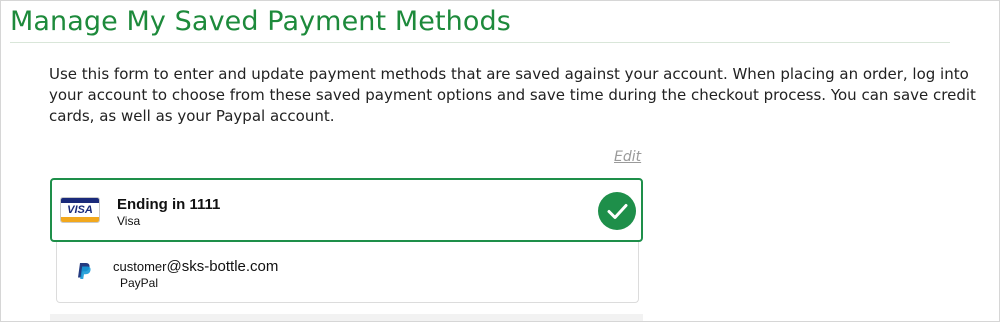  I want to click on card-title: Ending in 1111, so click(169, 204).